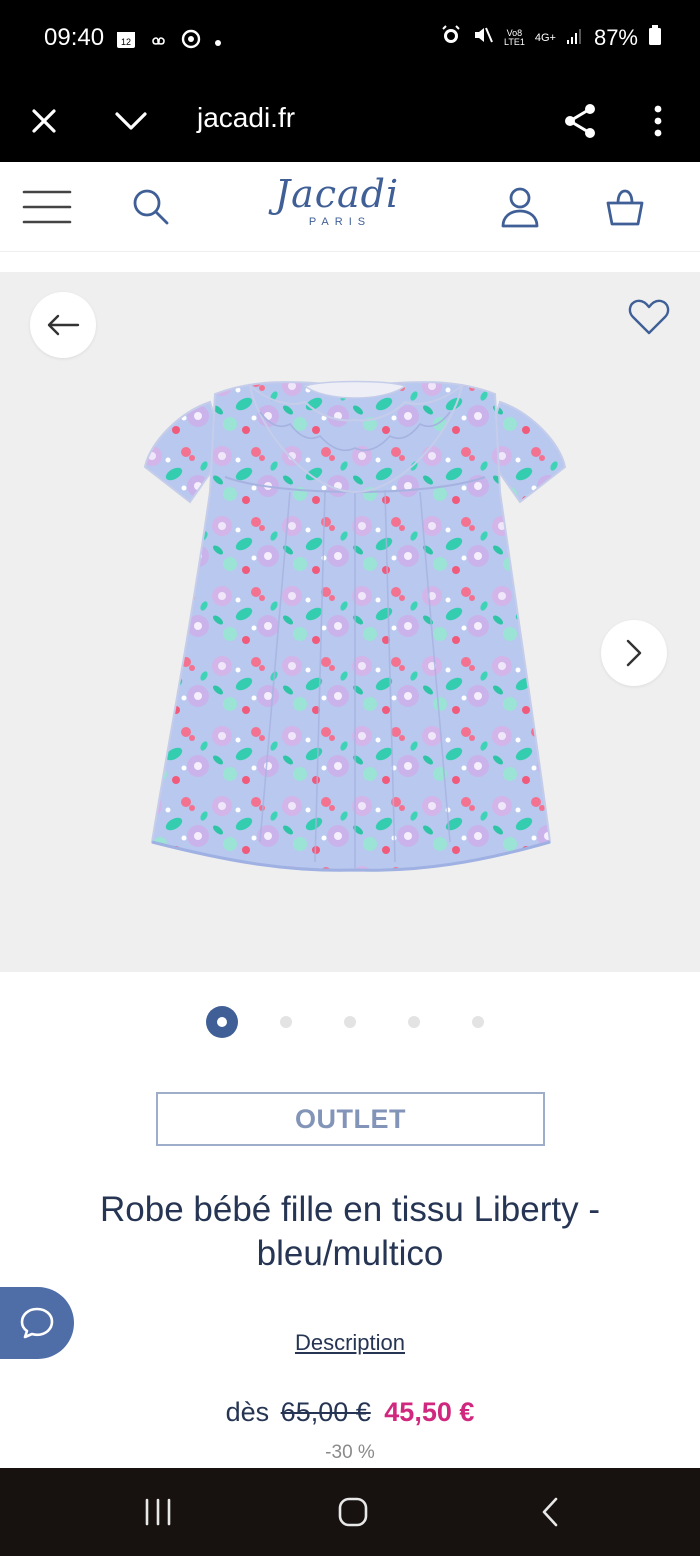  I want to click on cart-button, so click(625, 207).